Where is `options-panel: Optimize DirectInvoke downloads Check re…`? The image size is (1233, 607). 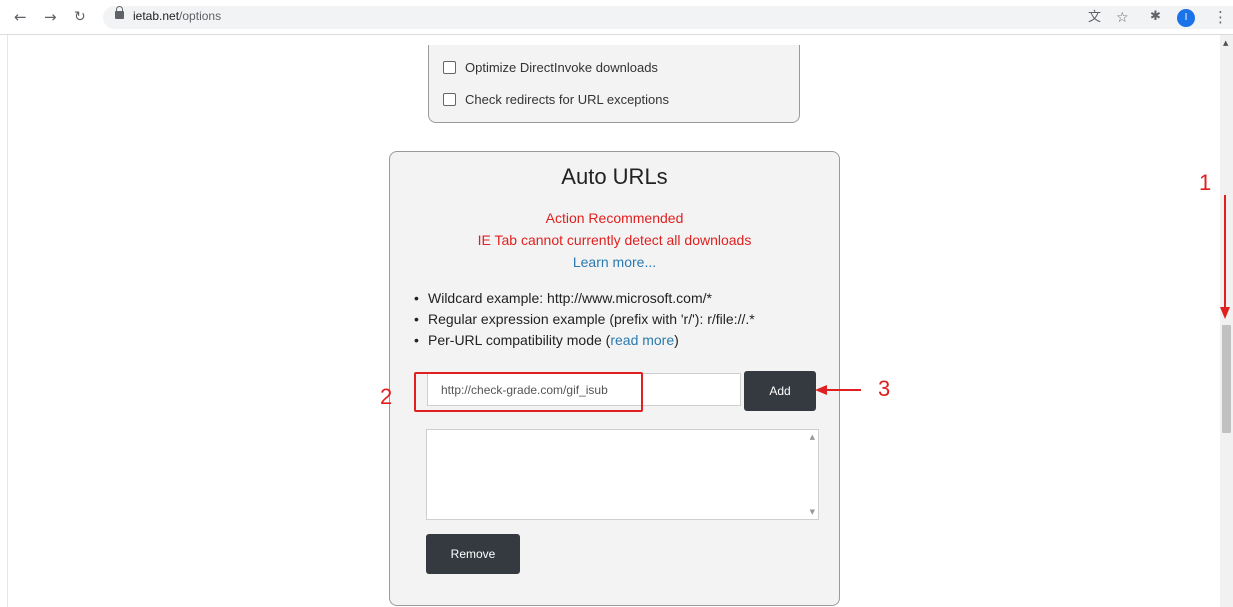
options-panel: Optimize DirectInvoke downloads Check re… is located at coordinates (614, 84).